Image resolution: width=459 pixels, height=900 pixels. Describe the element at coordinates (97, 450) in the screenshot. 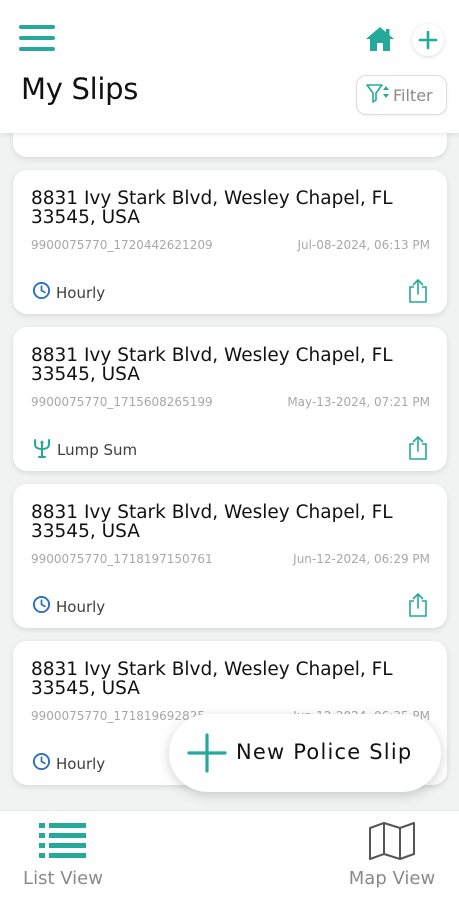

I see `rate-type-label: Lump Sum` at that location.